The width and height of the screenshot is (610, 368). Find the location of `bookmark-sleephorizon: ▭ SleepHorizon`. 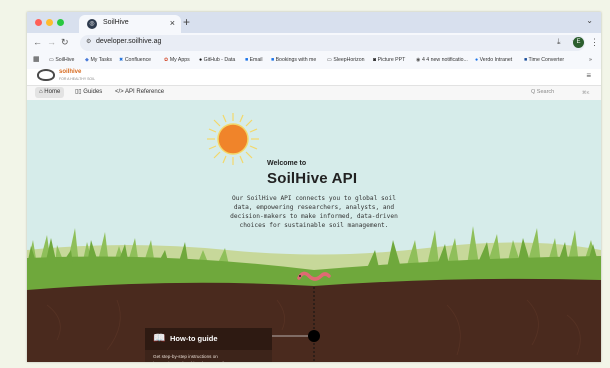

bookmark-sleephorizon: ▭ SleepHorizon is located at coordinates (346, 60).